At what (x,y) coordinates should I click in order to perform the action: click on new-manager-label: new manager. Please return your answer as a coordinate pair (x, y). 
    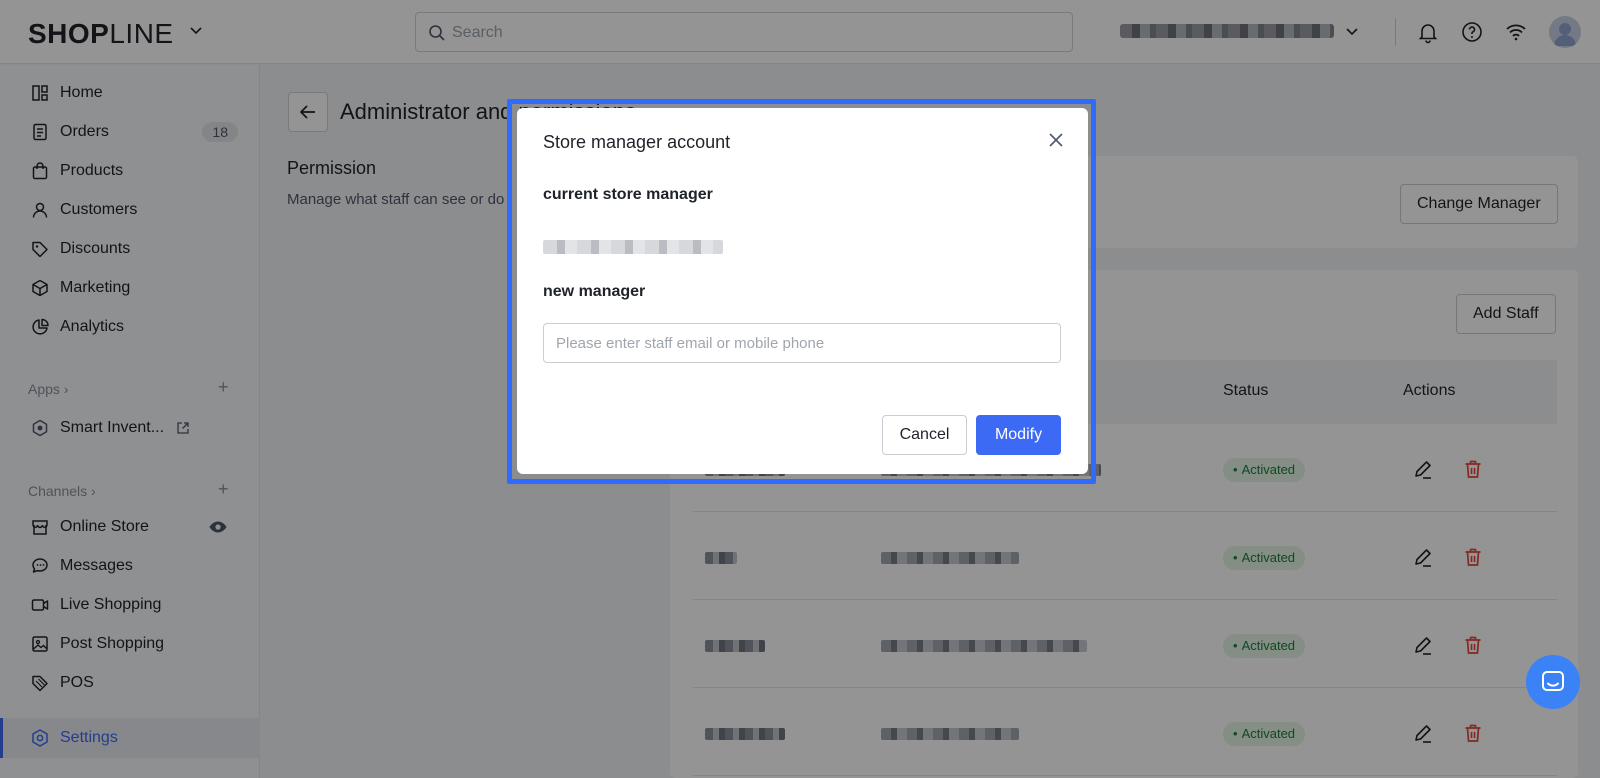
    Looking at the image, I should click on (594, 291).